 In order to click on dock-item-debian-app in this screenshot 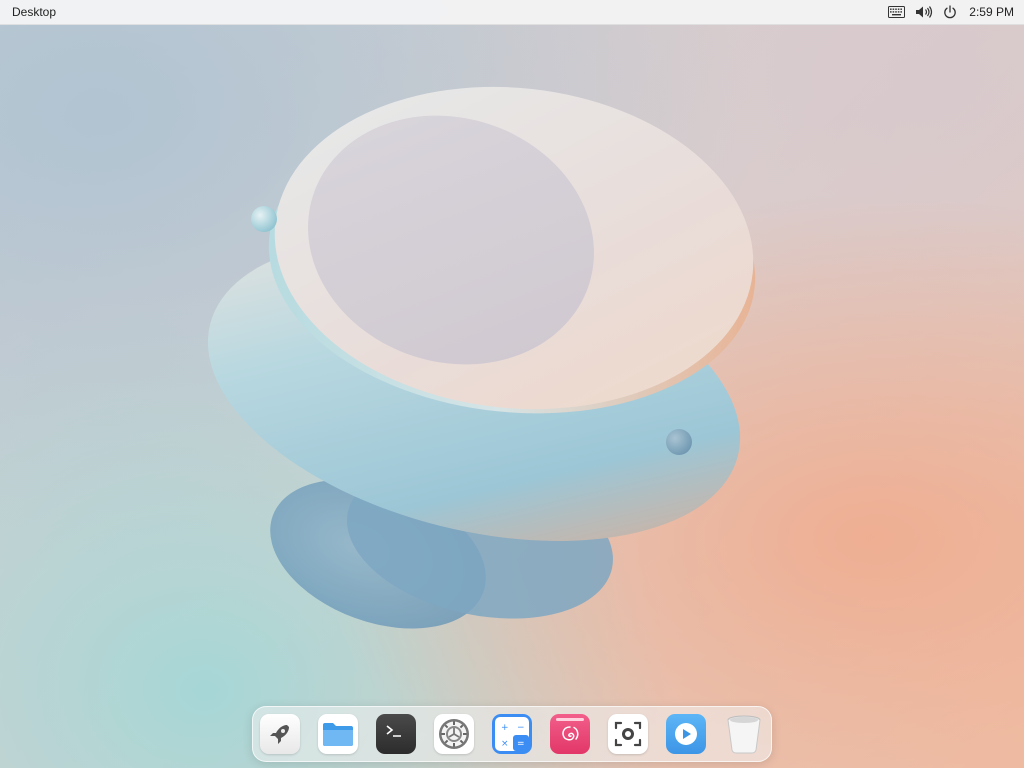, I will do `click(570, 734)`.